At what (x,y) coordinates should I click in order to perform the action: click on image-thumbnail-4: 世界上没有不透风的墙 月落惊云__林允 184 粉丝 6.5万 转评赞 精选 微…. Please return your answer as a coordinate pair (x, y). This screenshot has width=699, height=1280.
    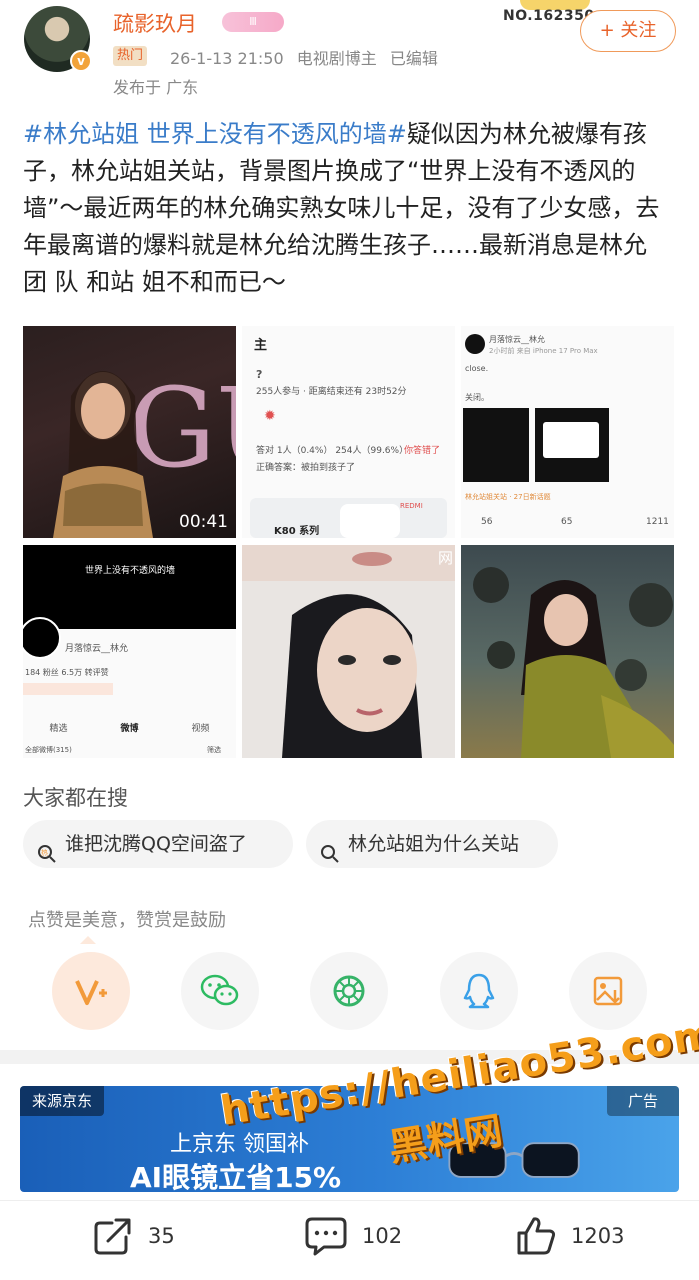
    Looking at the image, I should click on (129, 651).